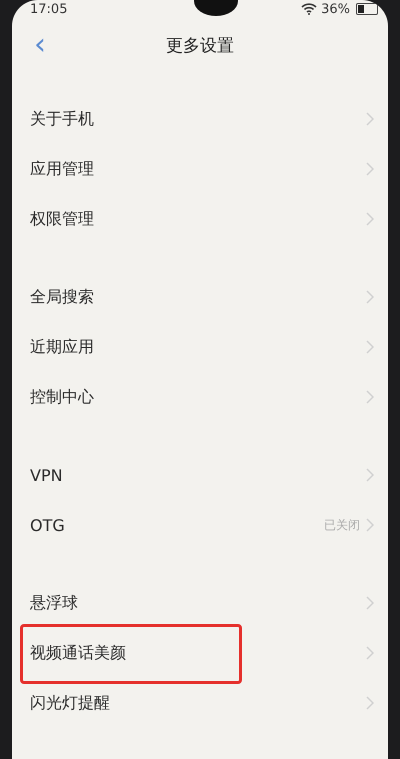 This screenshot has width=400, height=759. I want to click on wifi-icon, so click(309, 9).